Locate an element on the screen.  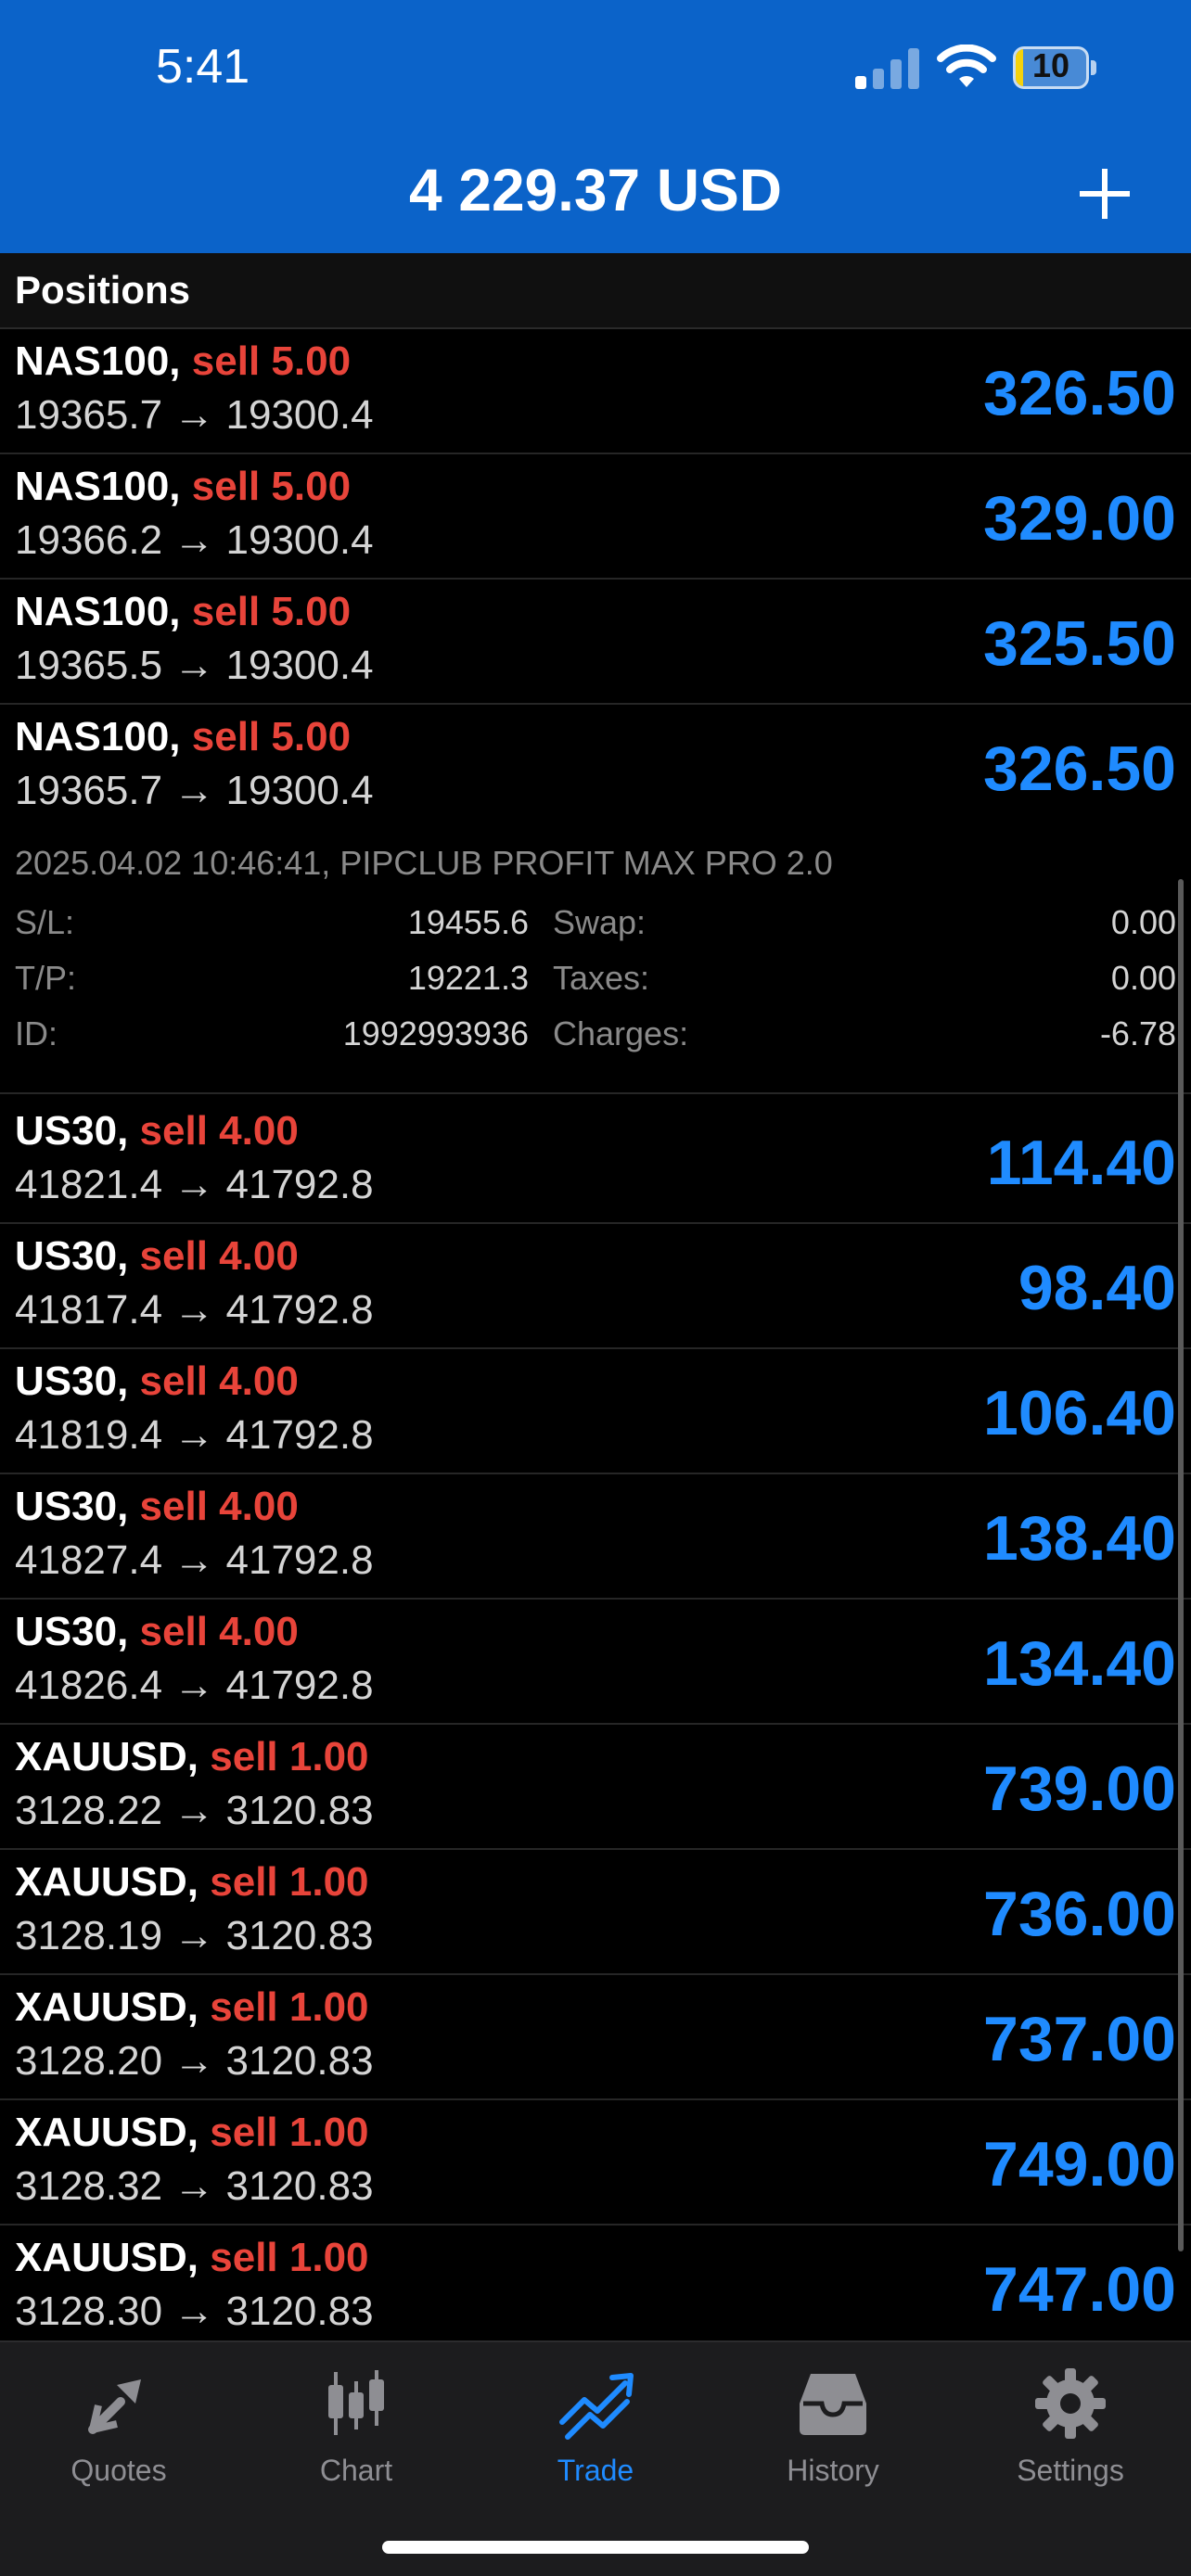
tp-value: 19221.3 is located at coordinates (468, 978).